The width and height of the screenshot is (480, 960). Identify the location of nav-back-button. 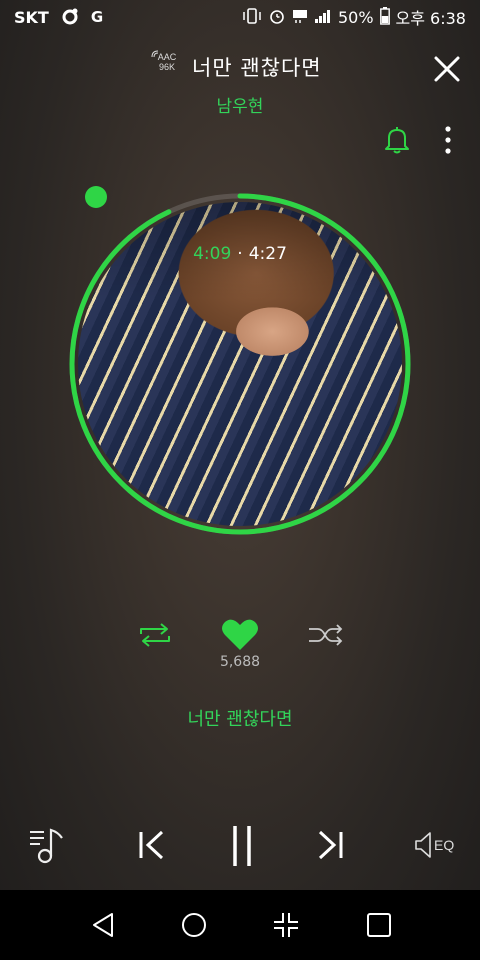
(103, 925).